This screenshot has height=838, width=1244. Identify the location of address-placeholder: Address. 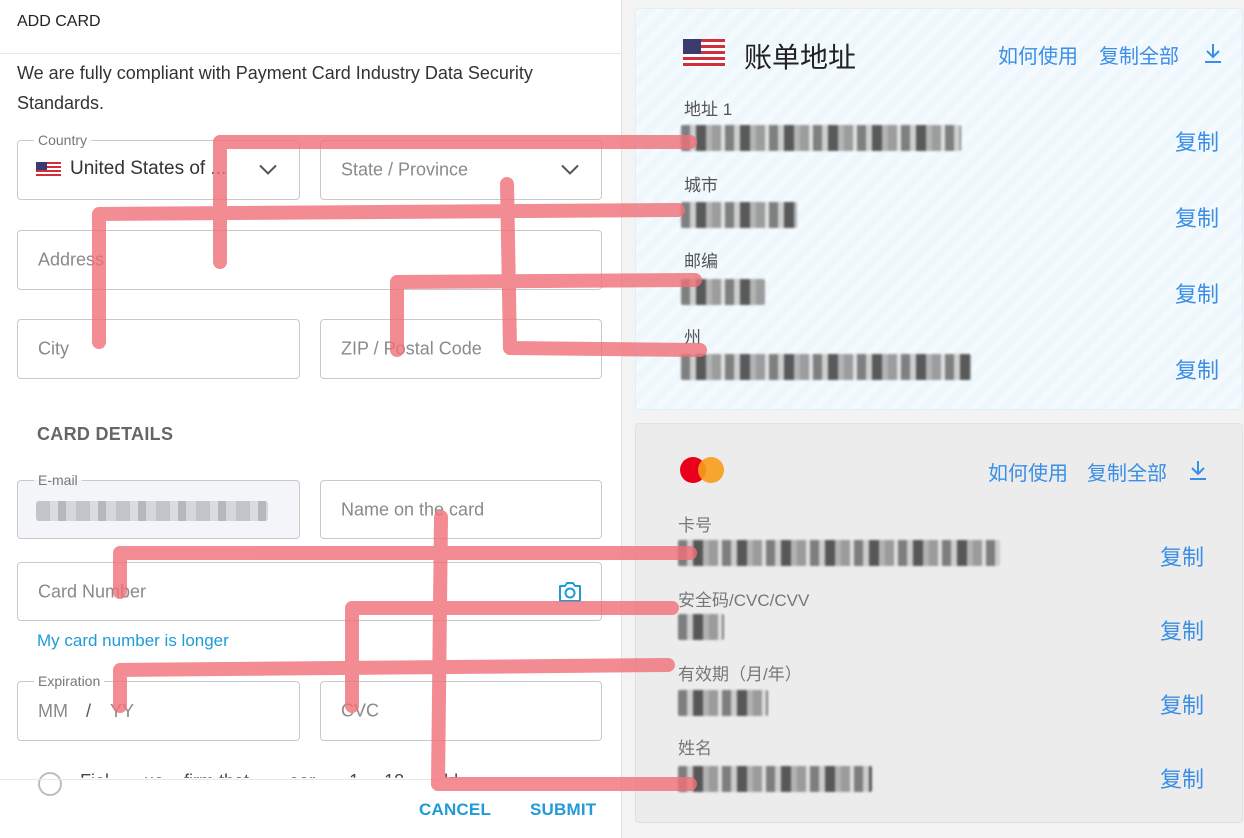
(71, 259).